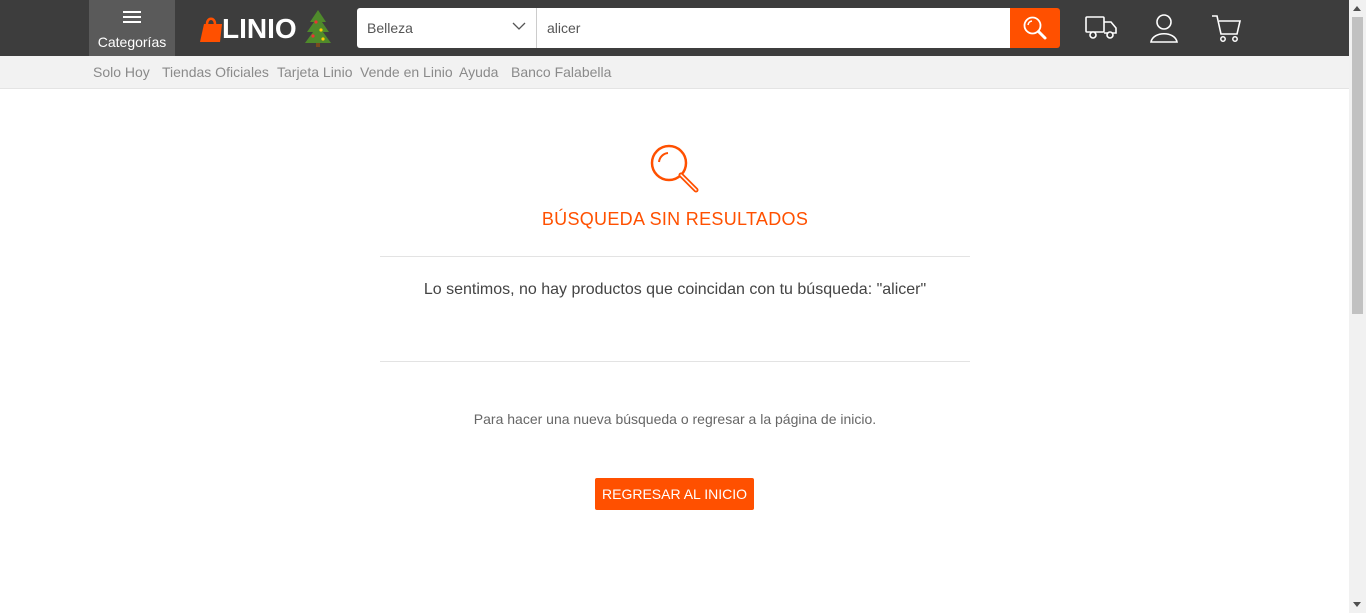  Describe the element at coordinates (773, 28) in the screenshot. I see `search-input` at that location.